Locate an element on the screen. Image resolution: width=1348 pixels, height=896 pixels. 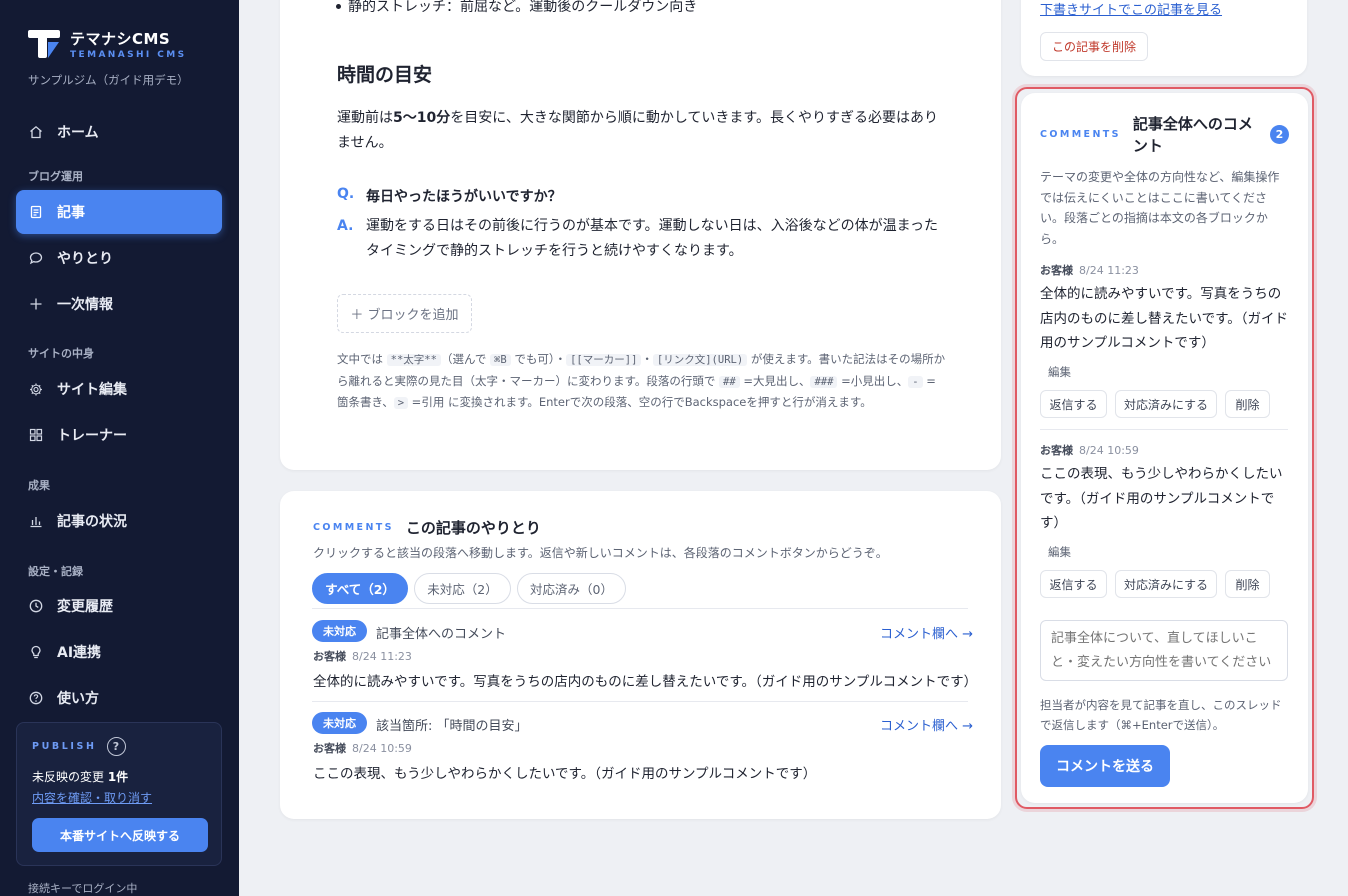
home-icon is located at coordinates (36, 132).